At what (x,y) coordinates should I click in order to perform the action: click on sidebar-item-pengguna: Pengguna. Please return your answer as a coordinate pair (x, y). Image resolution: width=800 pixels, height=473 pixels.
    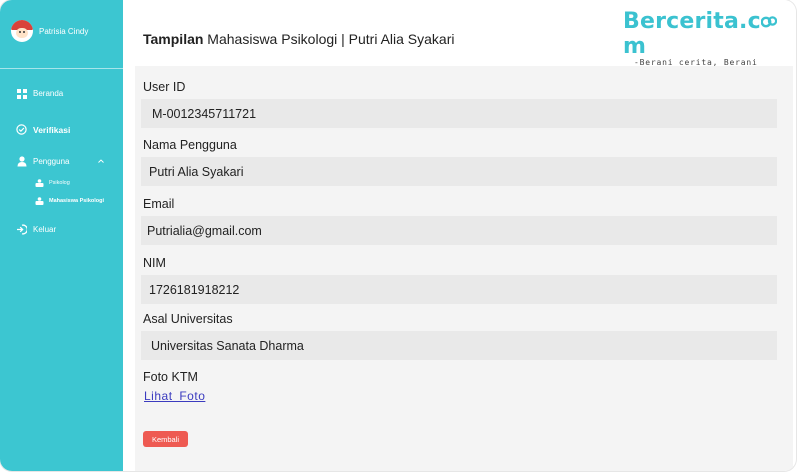
    Looking at the image, I should click on (42, 161).